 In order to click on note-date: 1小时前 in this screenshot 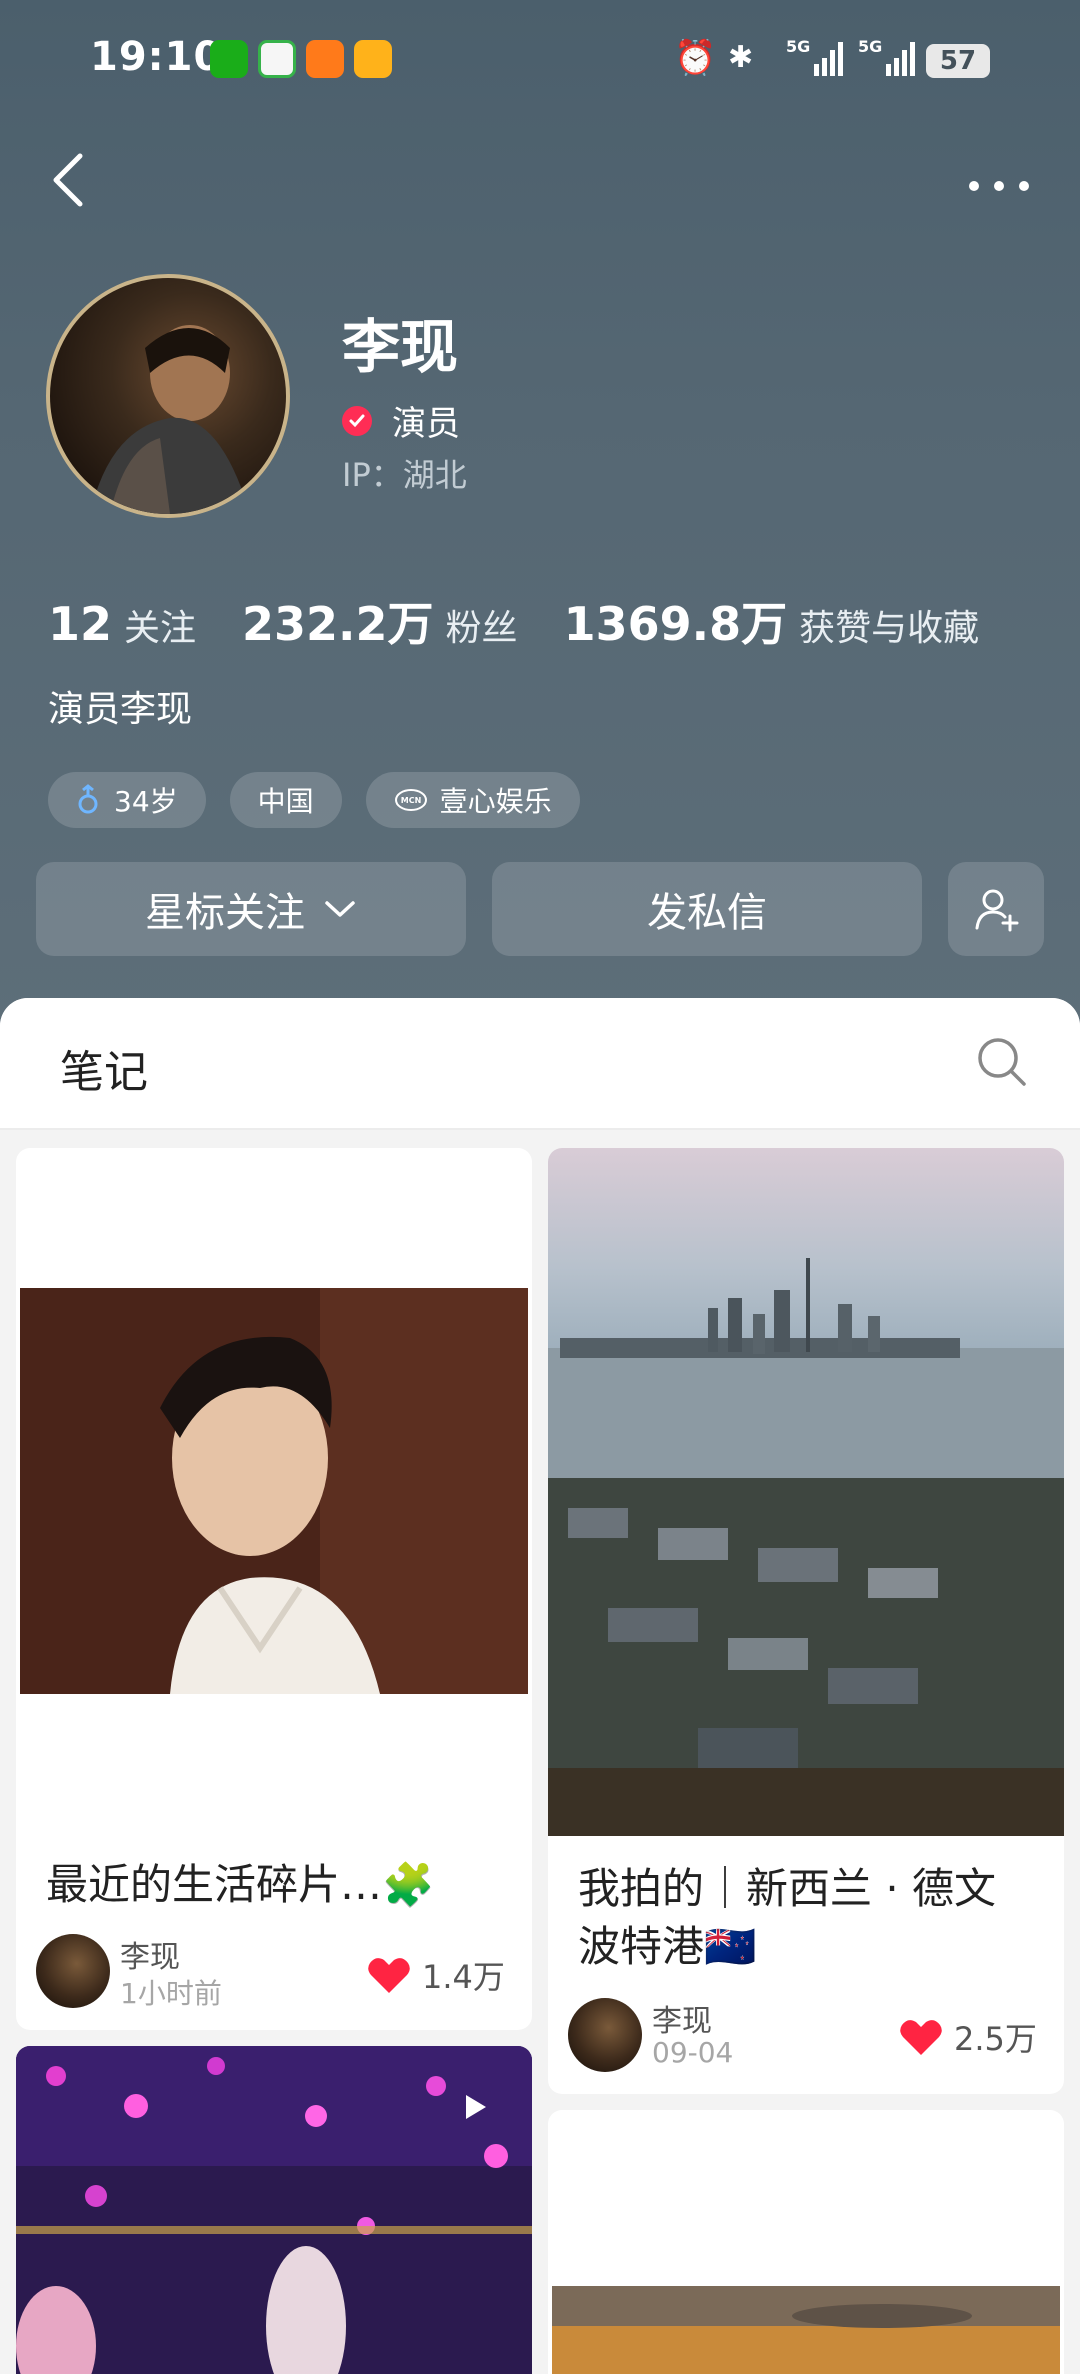, I will do `click(171, 1993)`.